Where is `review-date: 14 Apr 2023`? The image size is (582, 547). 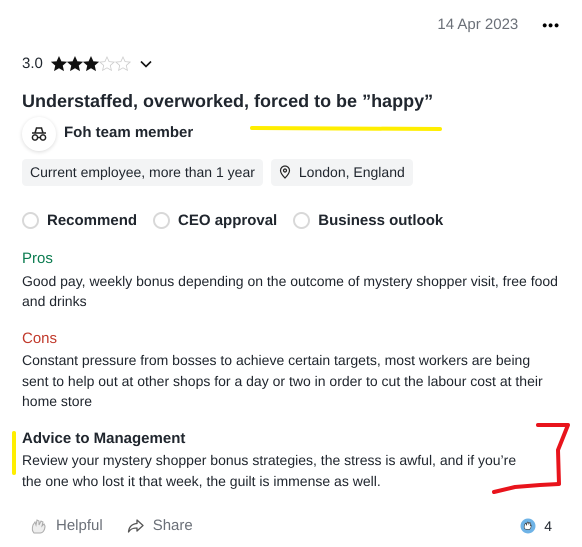 review-date: 14 Apr 2023 is located at coordinates (477, 25).